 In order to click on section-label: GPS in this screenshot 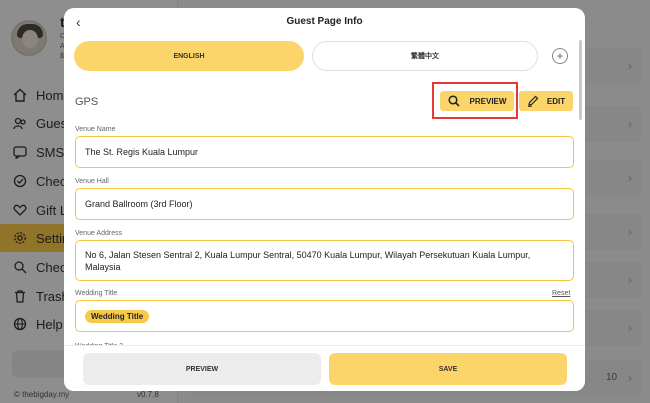, I will do `click(87, 102)`.